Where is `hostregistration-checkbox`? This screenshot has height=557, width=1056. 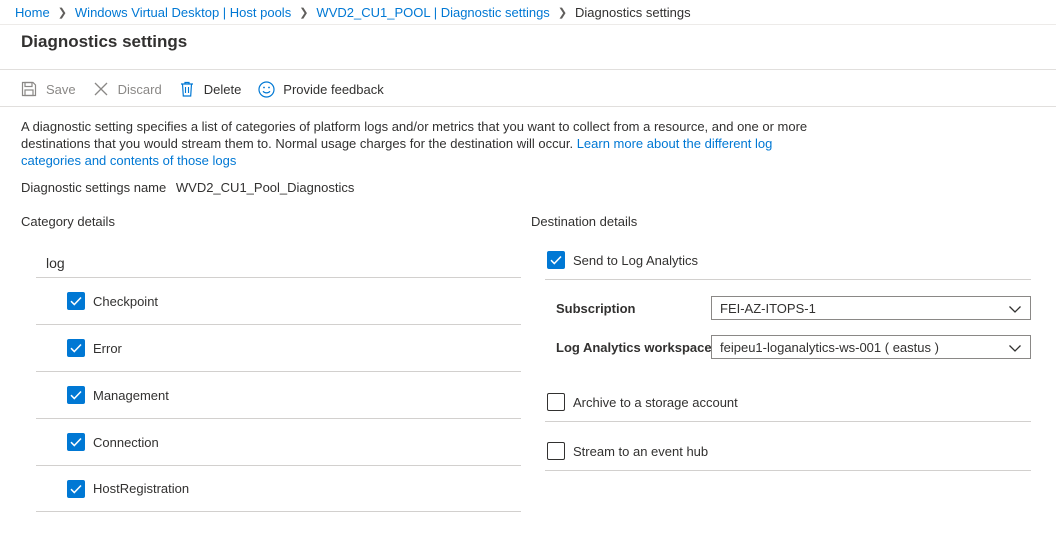 hostregistration-checkbox is located at coordinates (76, 488).